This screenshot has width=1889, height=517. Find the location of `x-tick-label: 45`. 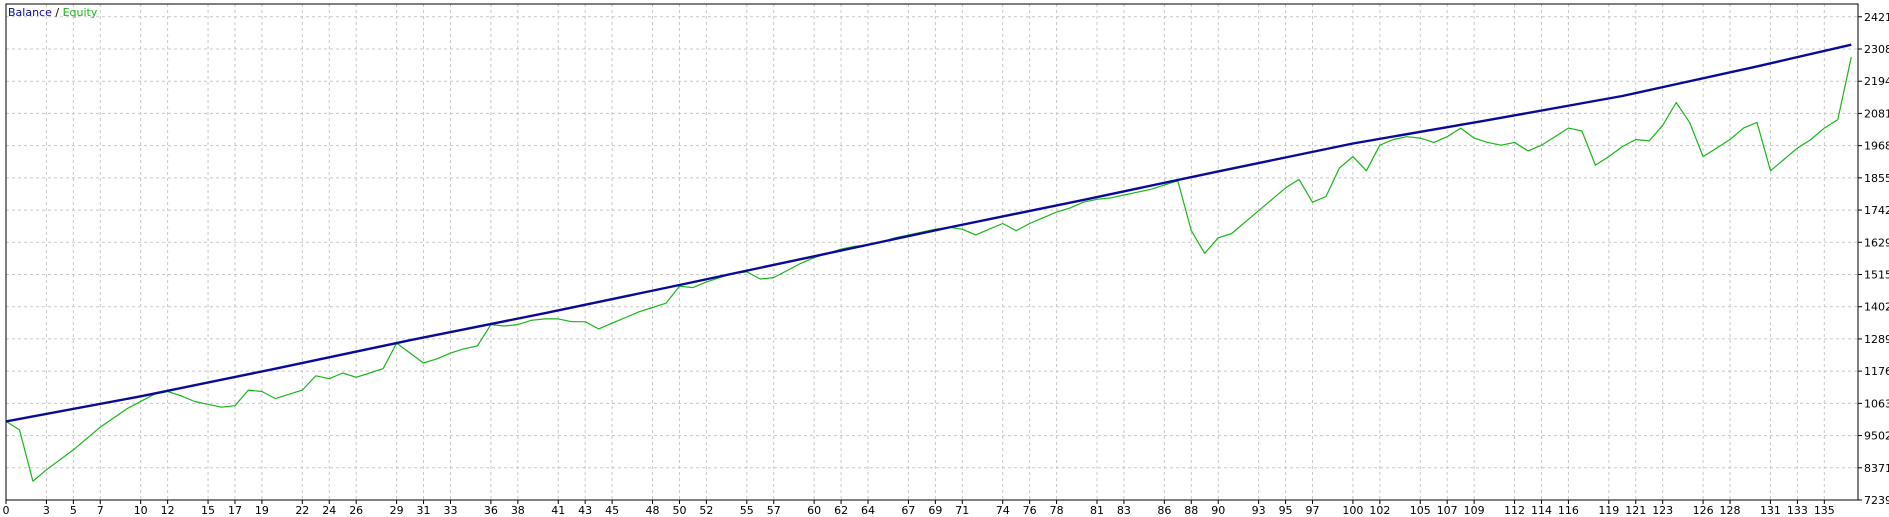

x-tick-label: 45 is located at coordinates (612, 510).